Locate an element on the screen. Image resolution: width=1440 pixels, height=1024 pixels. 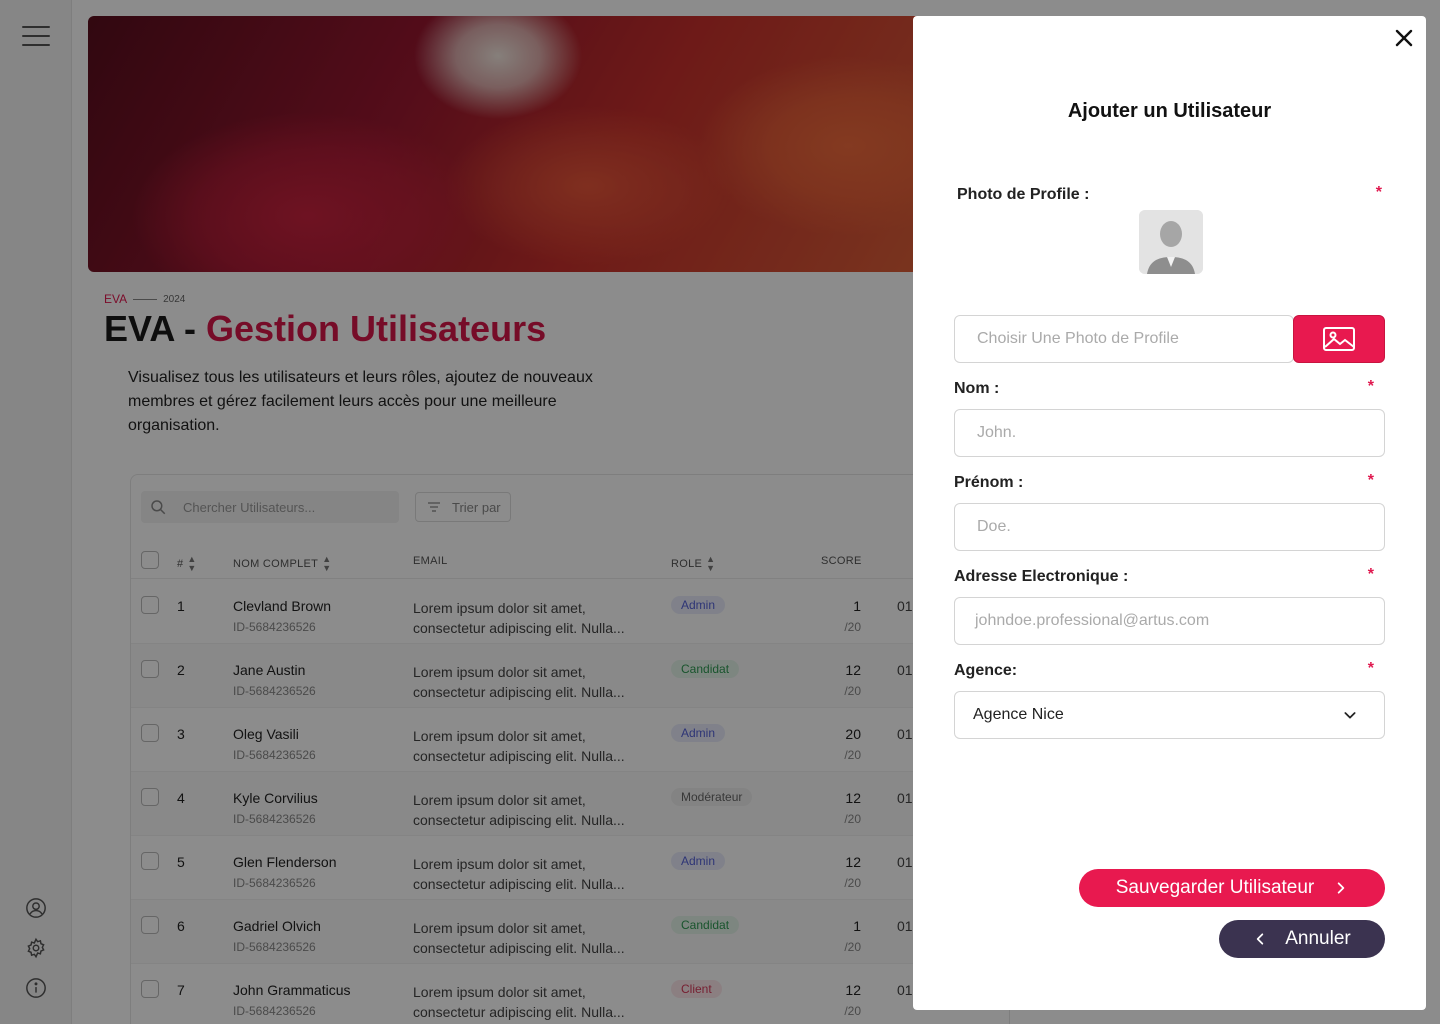
prenom-input: Doe. is located at coordinates (1169, 527).